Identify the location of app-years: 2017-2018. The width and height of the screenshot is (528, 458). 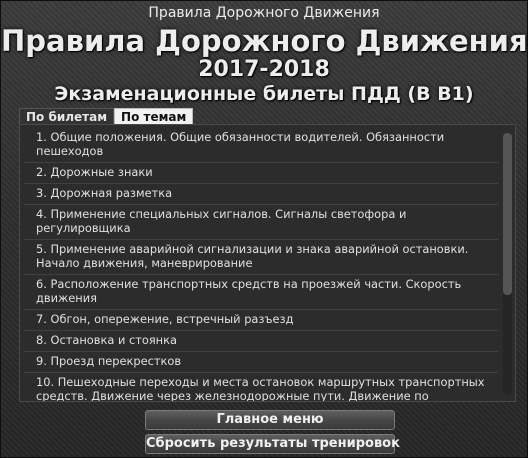
(264, 69).